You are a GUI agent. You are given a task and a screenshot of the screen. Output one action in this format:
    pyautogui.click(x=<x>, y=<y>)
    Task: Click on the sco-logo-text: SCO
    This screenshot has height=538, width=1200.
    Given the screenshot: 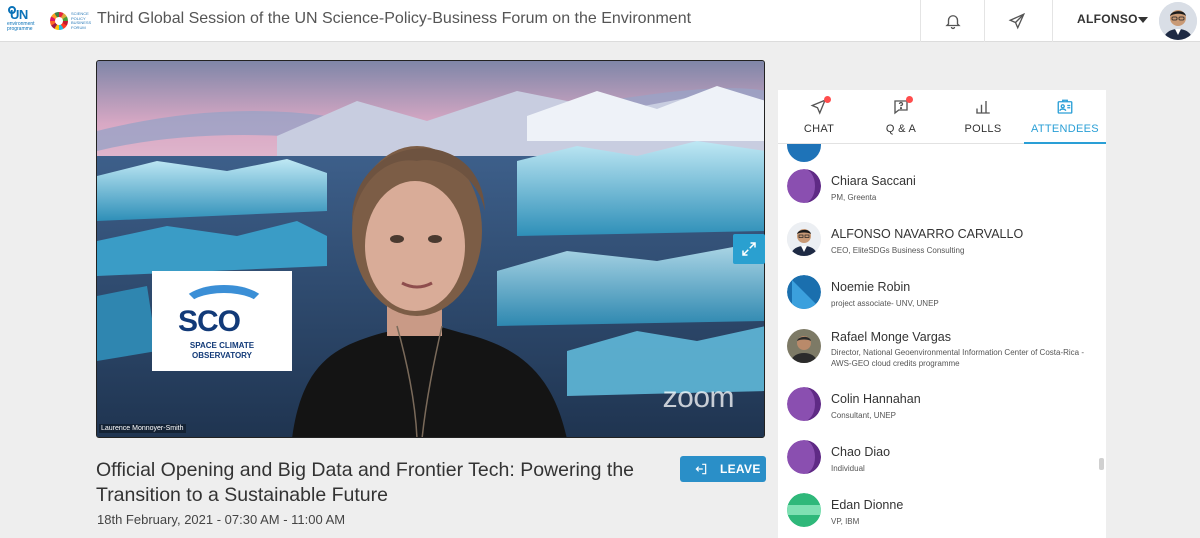 What is the action you would take?
    pyautogui.click(x=209, y=321)
    